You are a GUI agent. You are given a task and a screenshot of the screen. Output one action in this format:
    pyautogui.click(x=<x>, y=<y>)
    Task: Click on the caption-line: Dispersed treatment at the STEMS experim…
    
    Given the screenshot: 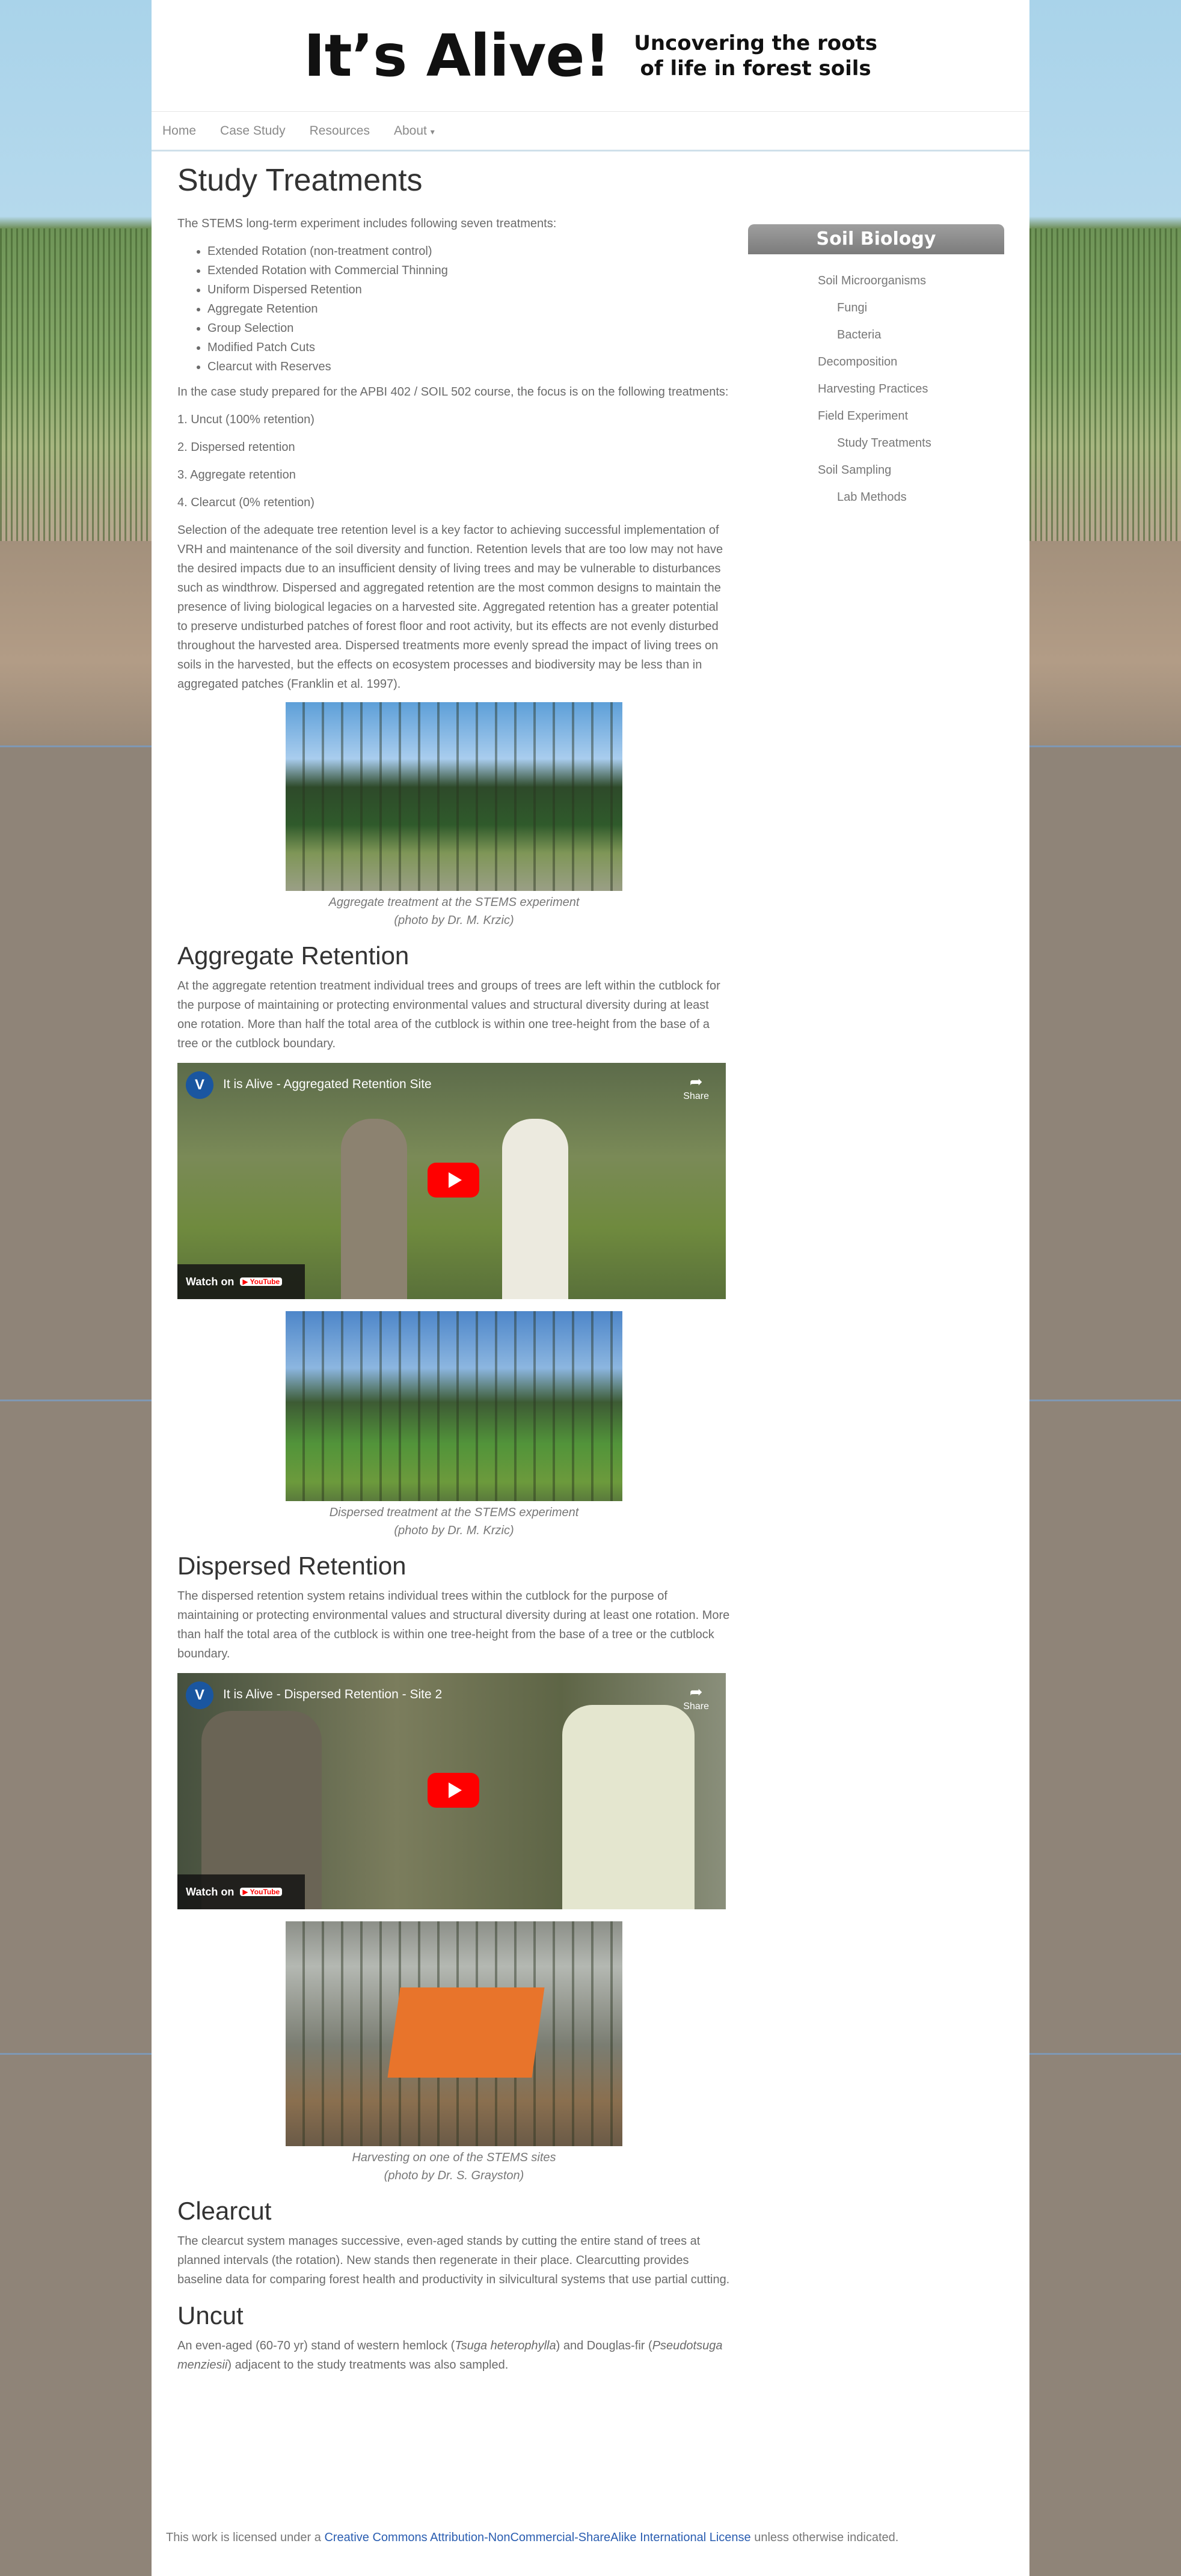 What is the action you would take?
    pyautogui.click(x=454, y=1512)
    